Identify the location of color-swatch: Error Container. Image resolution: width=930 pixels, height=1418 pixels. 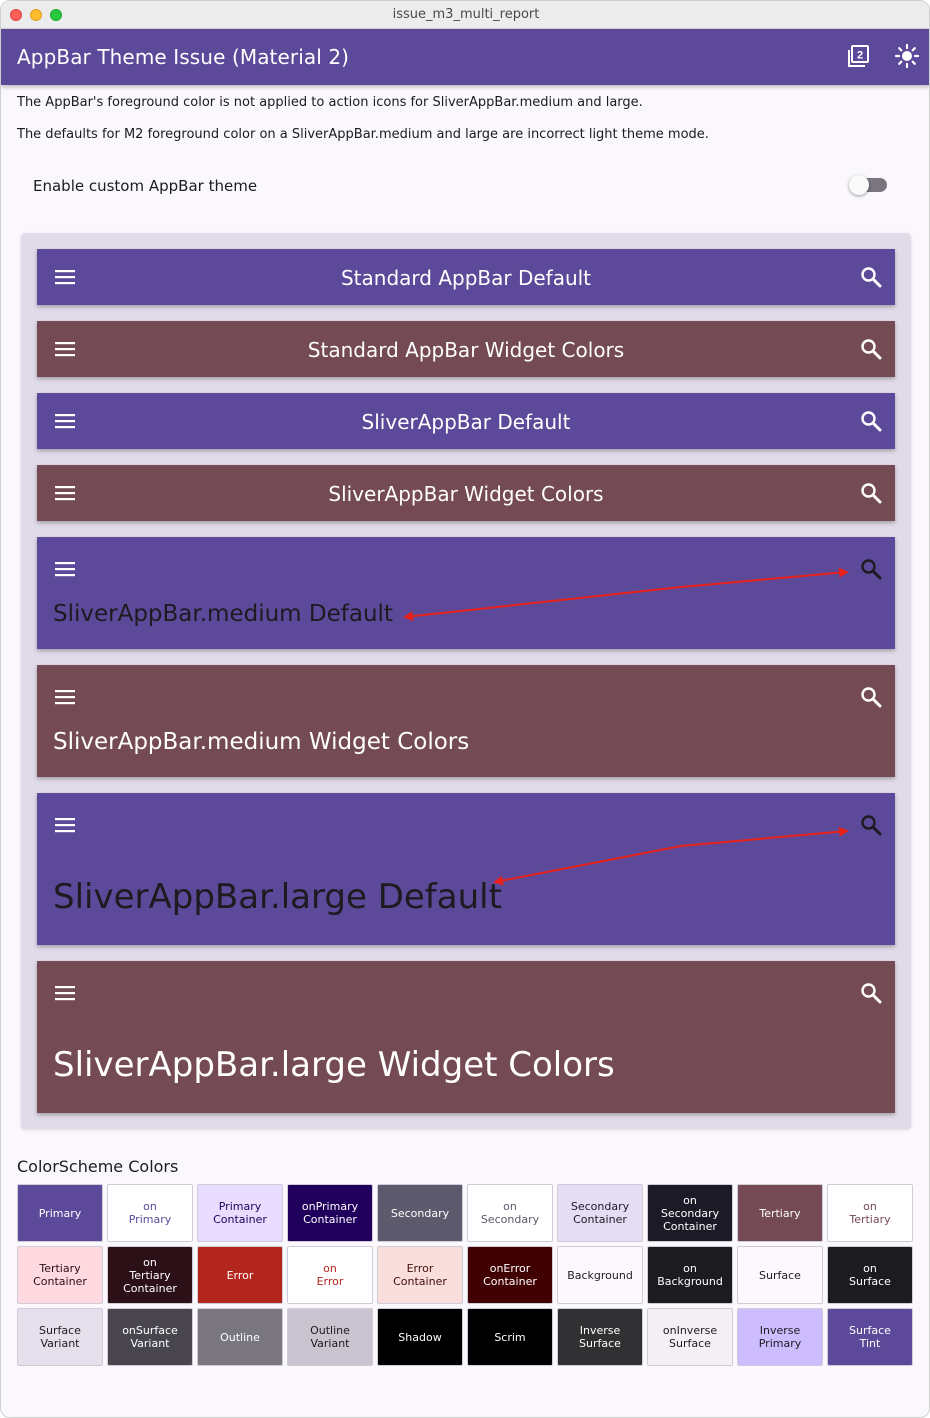
(420, 1275).